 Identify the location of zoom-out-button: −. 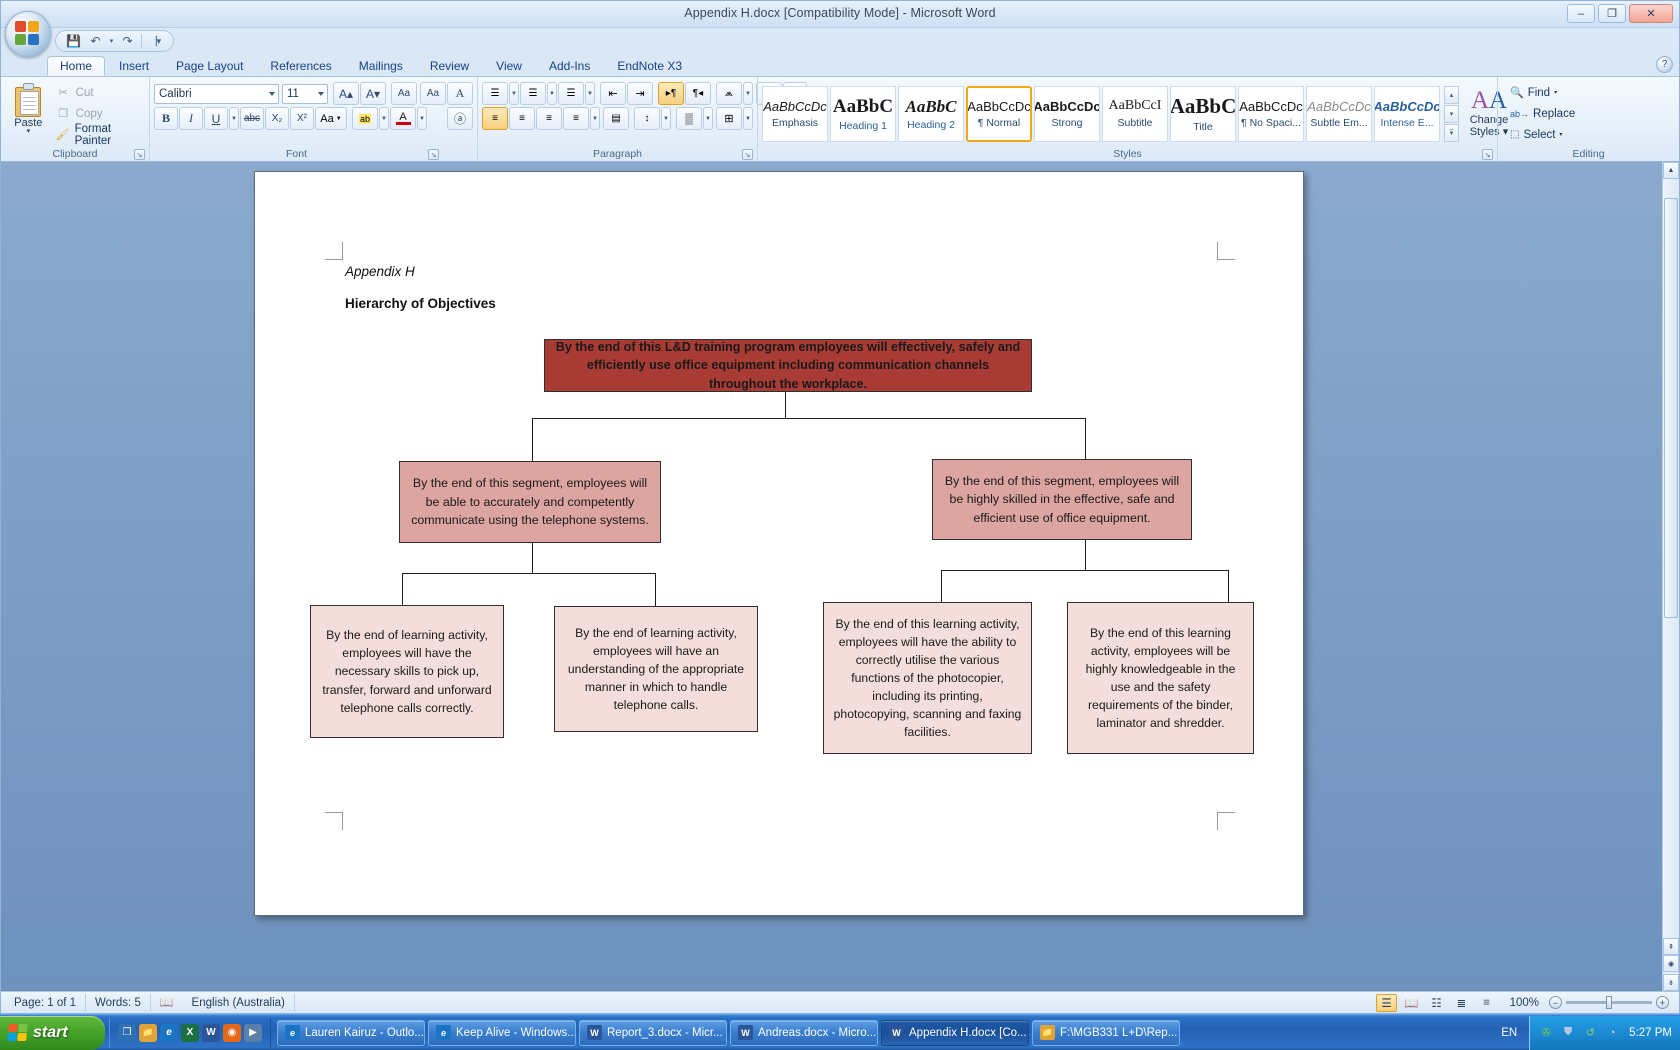
(1555, 1002).